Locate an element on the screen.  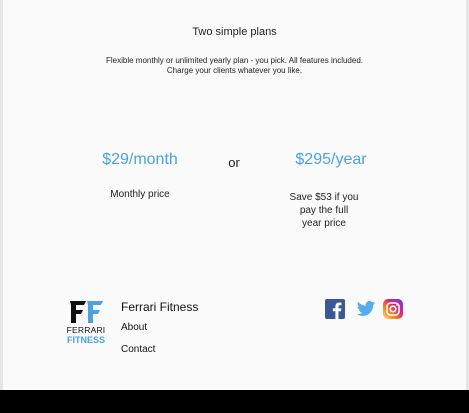
ferrari-fitness-logo: FERRARI FITNESS is located at coordinates (86, 323).